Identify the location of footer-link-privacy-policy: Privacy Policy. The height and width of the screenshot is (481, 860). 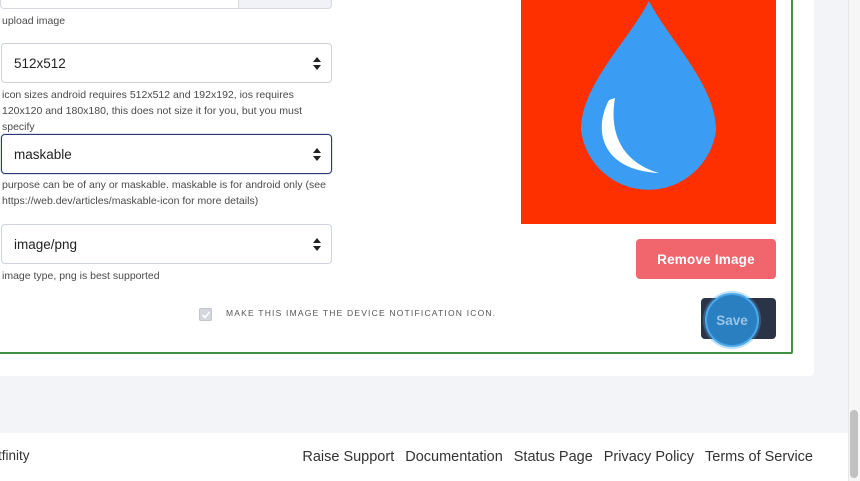
(649, 457).